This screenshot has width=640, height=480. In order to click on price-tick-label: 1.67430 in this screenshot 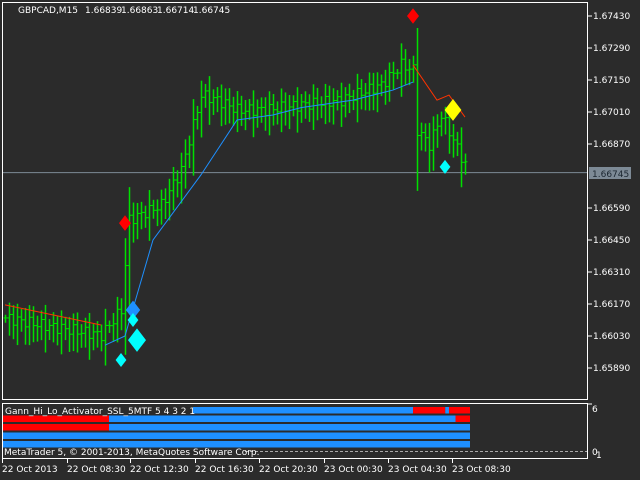, I will do `click(611, 17)`.